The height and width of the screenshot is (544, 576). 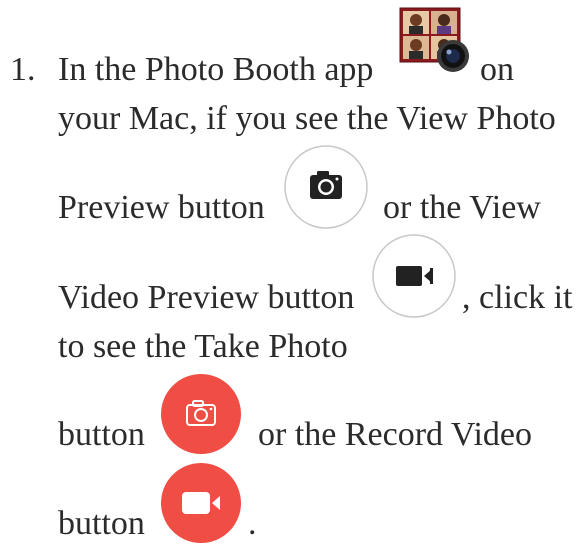 What do you see at coordinates (206, 297) in the screenshot?
I see `step-text-line4a: Video Preview button` at bounding box center [206, 297].